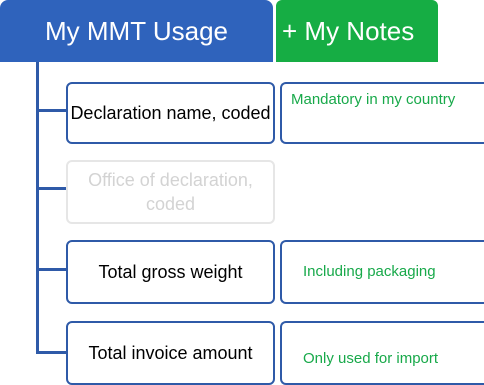 The height and width of the screenshot is (385, 484). What do you see at coordinates (382, 113) in the screenshot?
I see `note-box-declaration-name: Mandatory in my country` at bounding box center [382, 113].